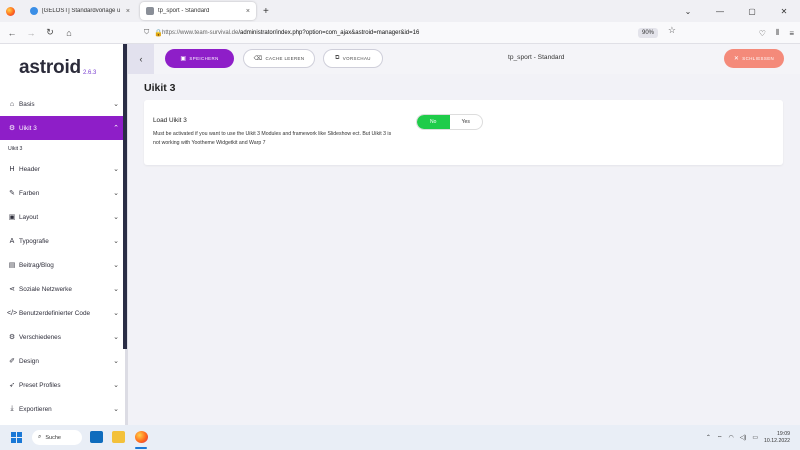 The height and width of the screenshot is (450, 800). What do you see at coordinates (204, 58) in the screenshot?
I see `save-button-label: Speichern` at bounding box center [204, 58].